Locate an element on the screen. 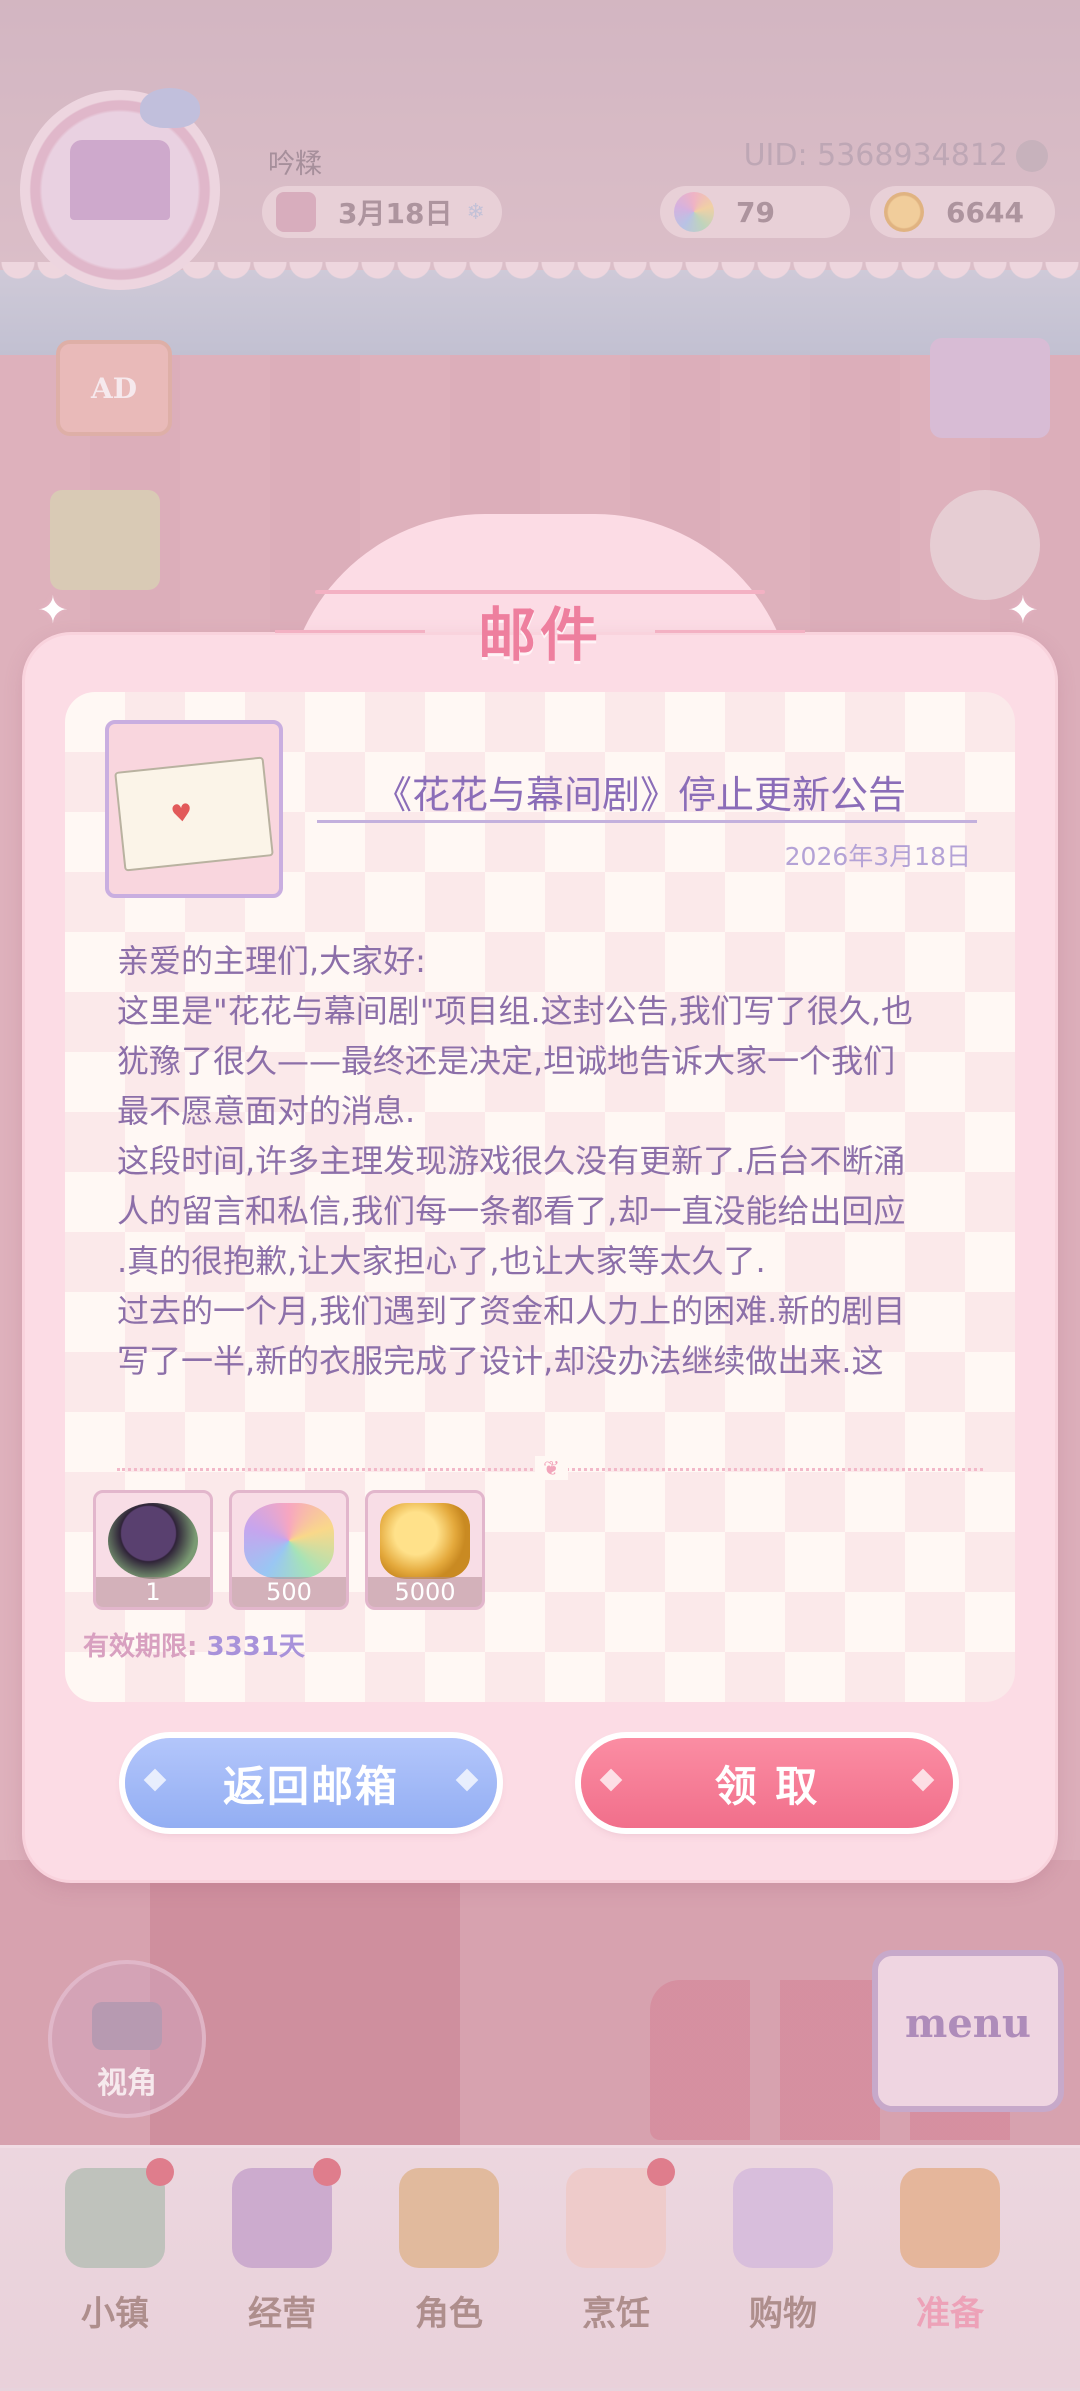  claim-button-label: 领 取 is located at coordinates (767, 1786).